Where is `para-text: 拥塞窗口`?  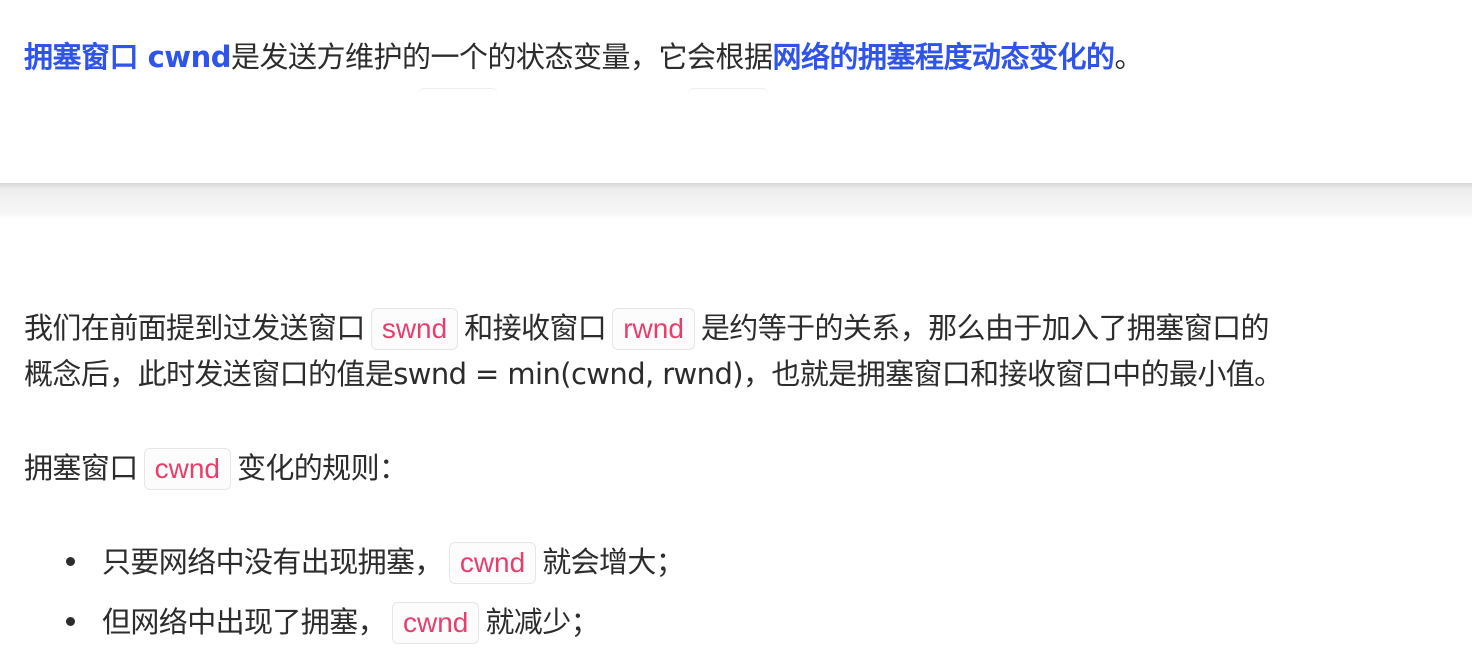
para-text: 拥塞窗口 is located at coordinates (81, 468).